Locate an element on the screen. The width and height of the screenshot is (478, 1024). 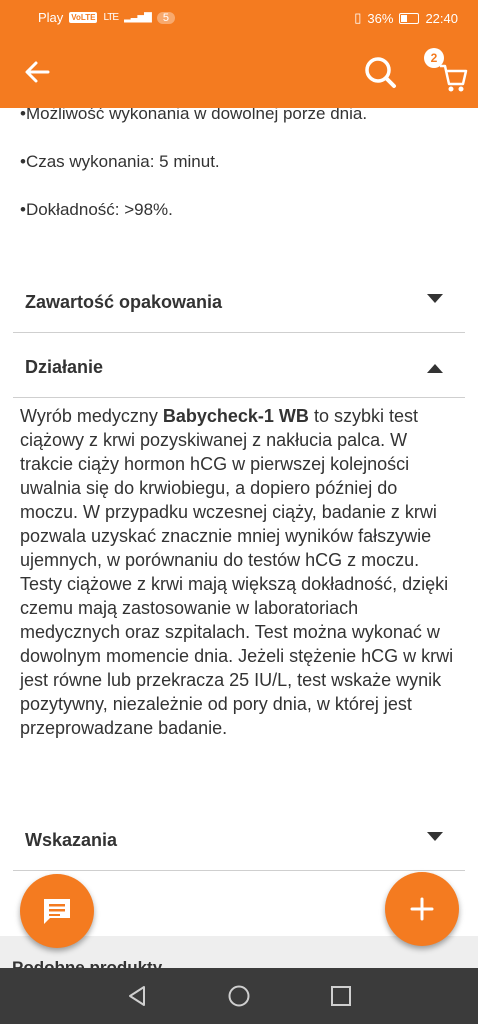
section-action: Działanie is located at coordinates (239, 365).